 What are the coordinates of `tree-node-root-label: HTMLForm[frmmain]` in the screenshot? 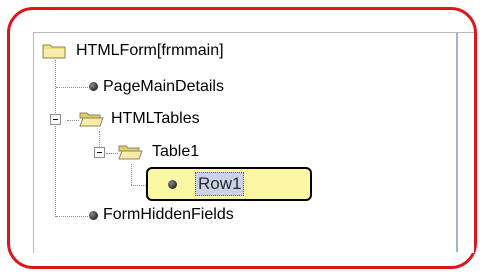 It's located at (150, 51).